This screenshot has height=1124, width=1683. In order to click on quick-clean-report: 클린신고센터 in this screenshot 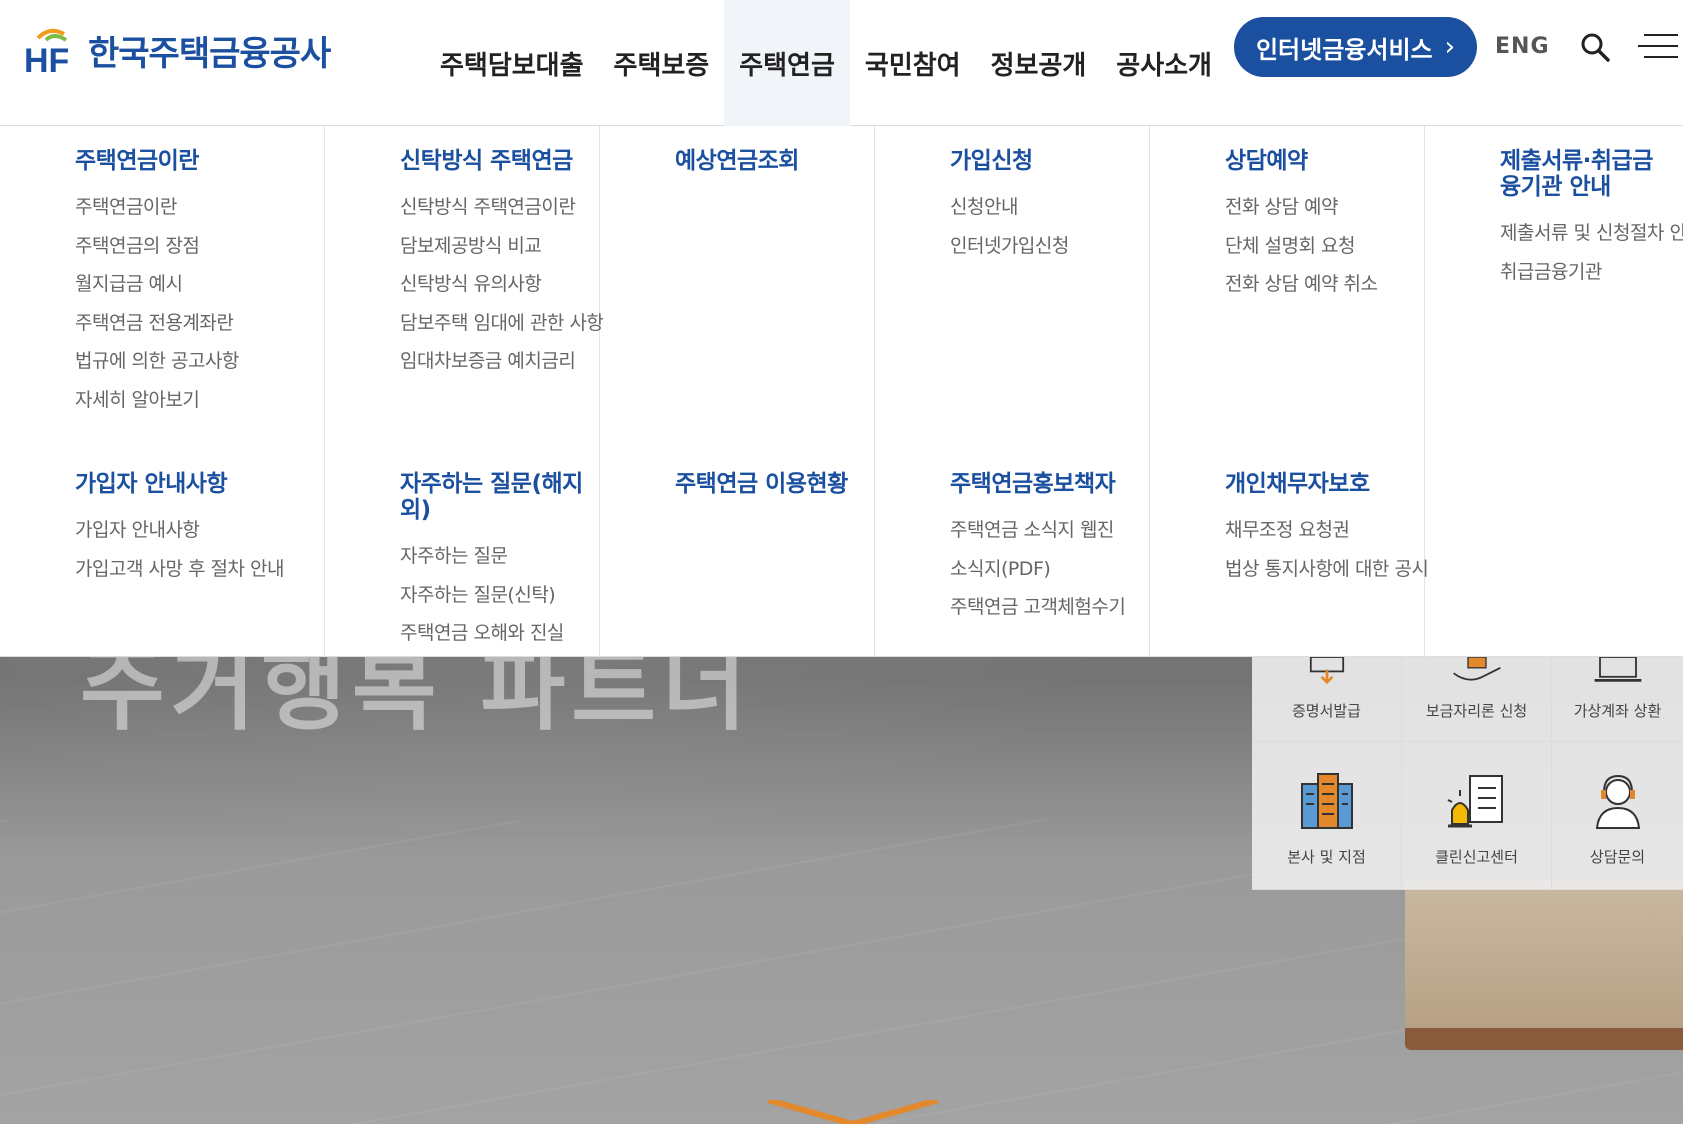, I will do `click(1477, 816)`.